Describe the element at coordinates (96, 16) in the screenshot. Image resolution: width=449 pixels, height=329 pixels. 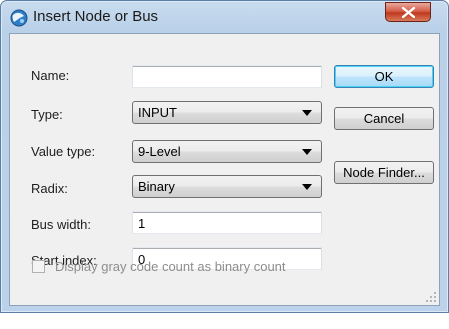
I see `window-title: Insert Node or Bus` at that location.